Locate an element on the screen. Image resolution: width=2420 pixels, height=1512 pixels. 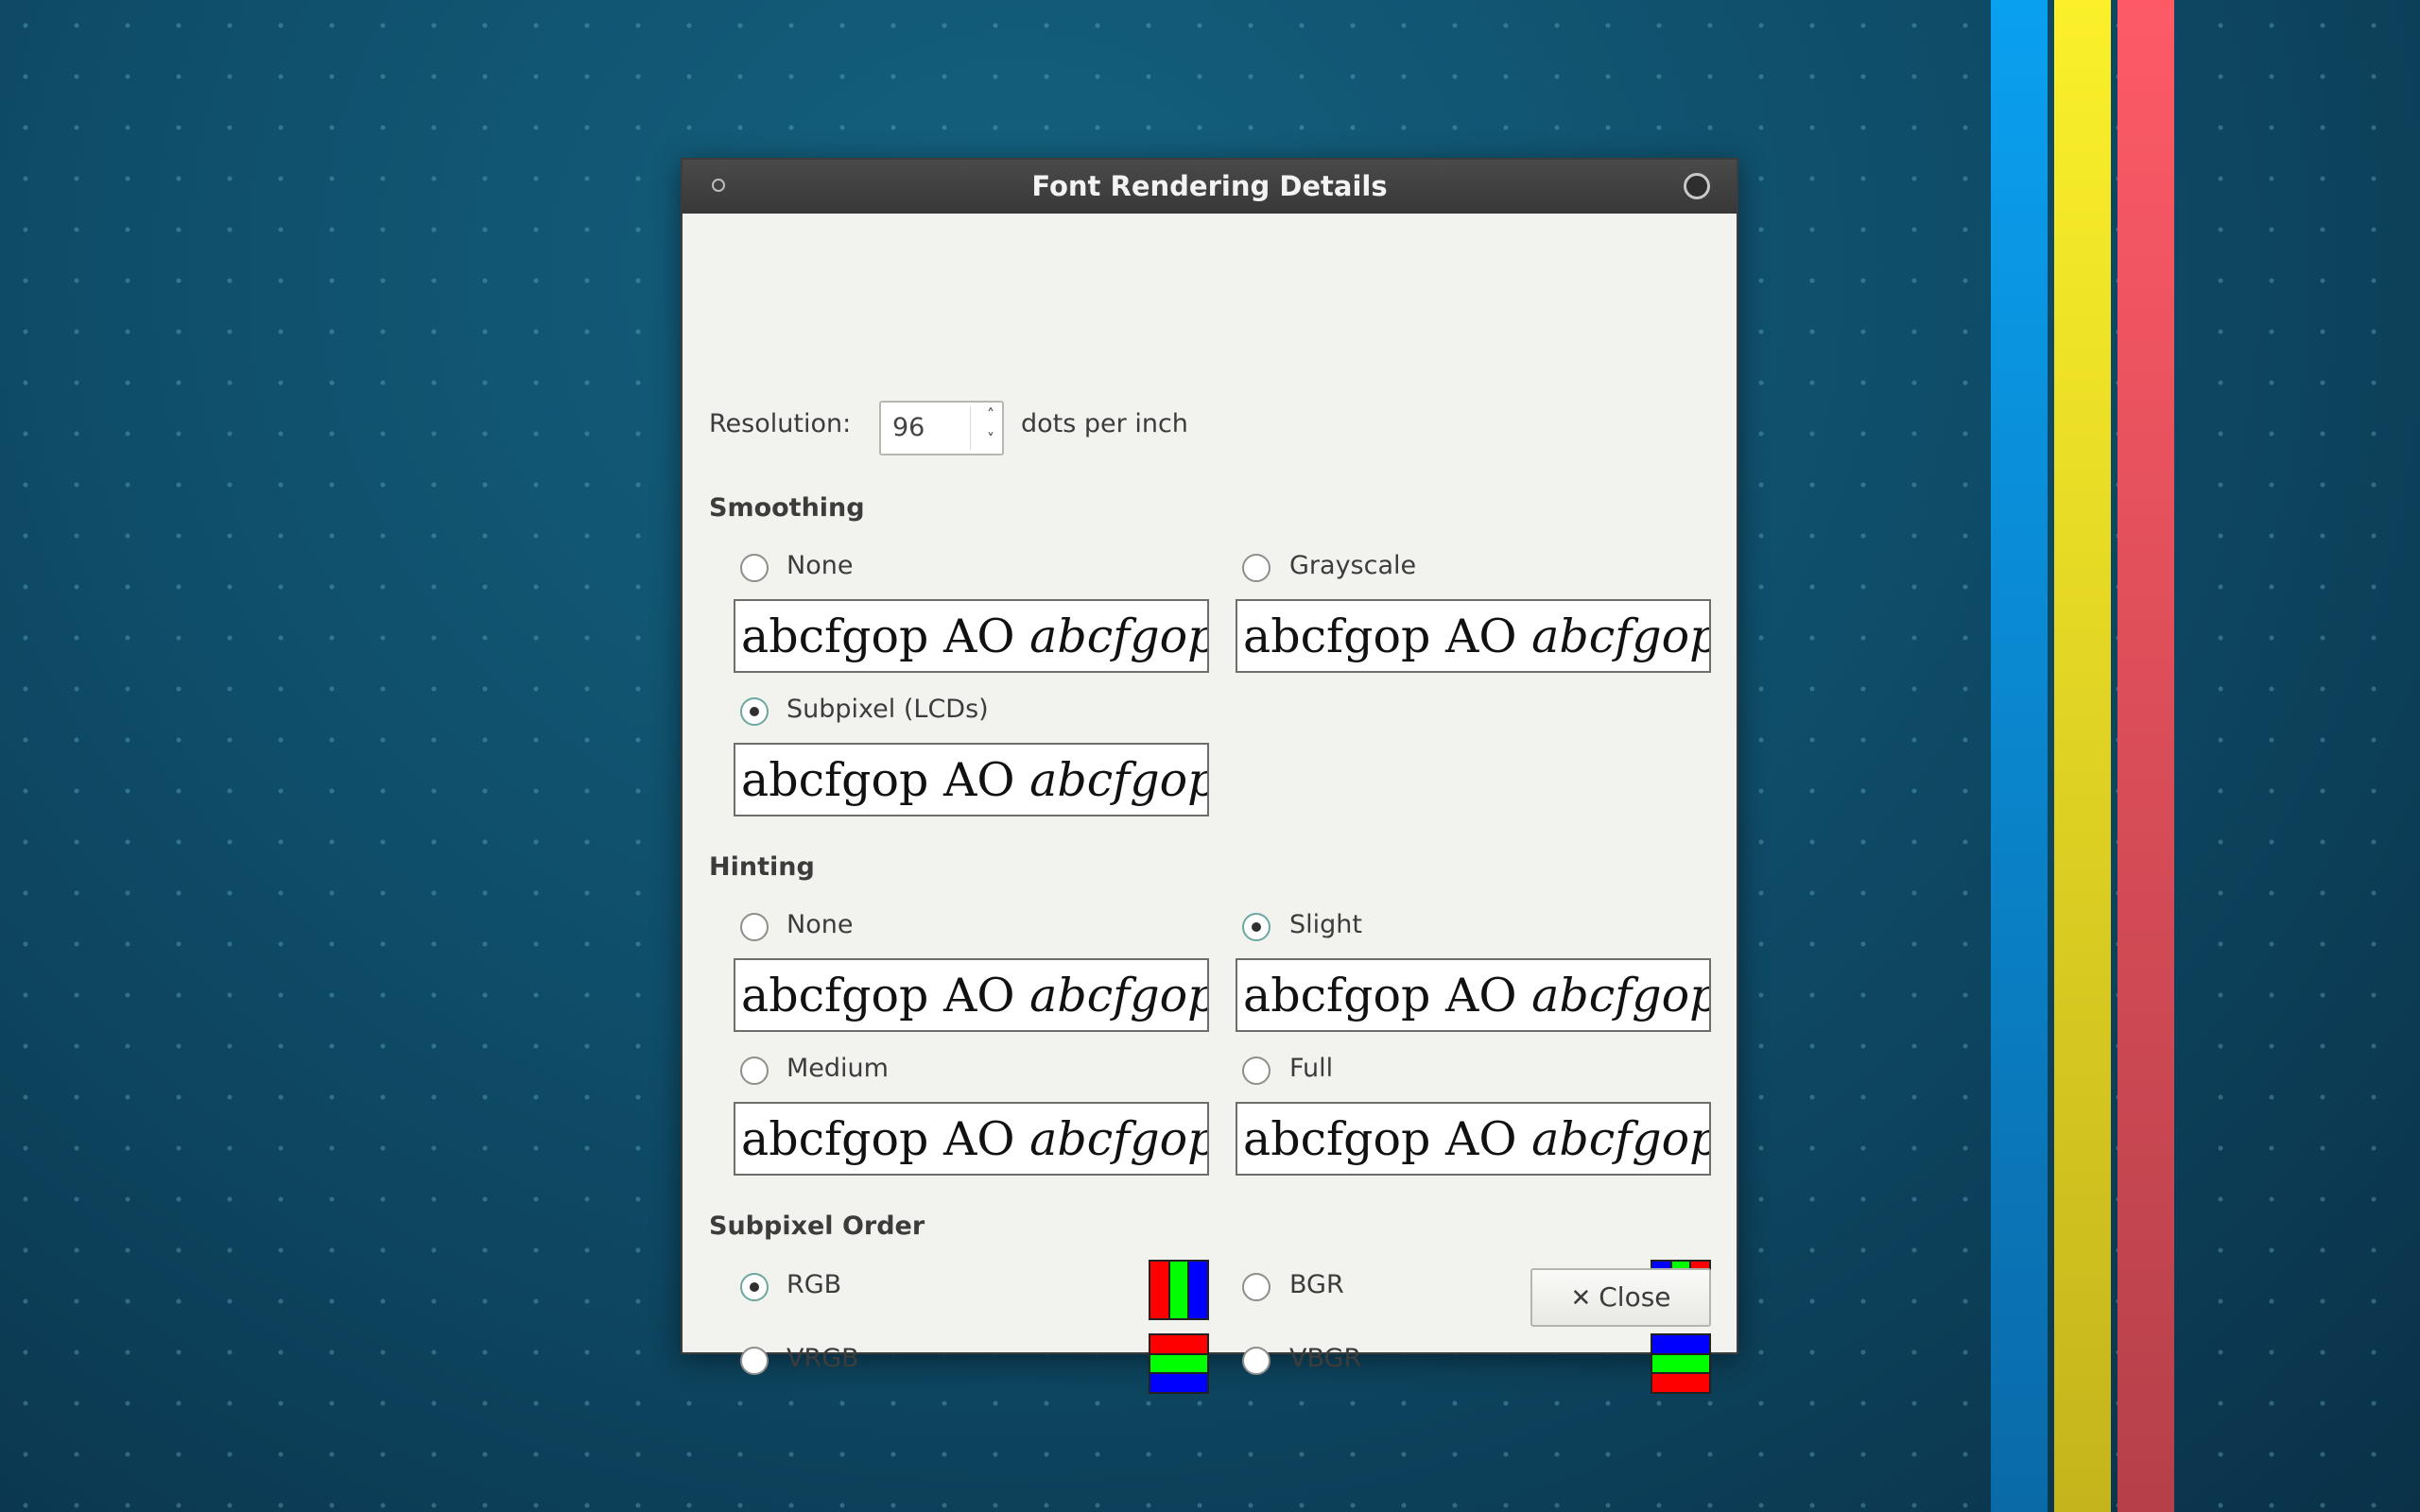
hinting-none-sample: abcfgop AO abcfgop is located at coordinates (971, 995).